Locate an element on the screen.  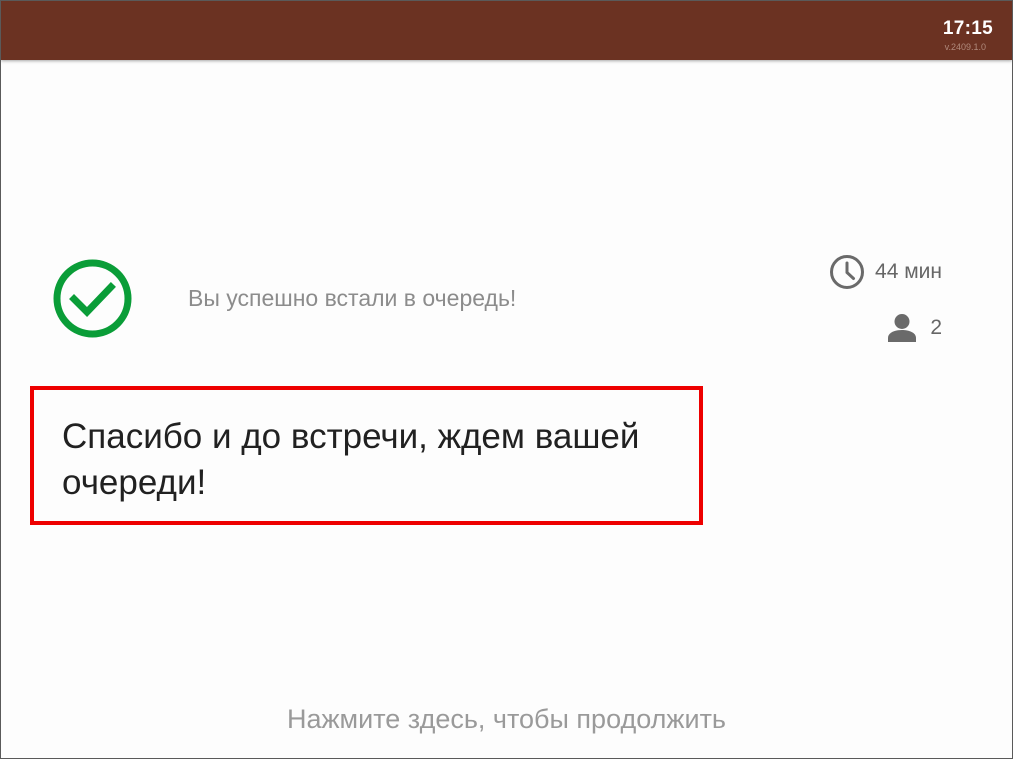
person-icon is located at coordinates (902, 328).